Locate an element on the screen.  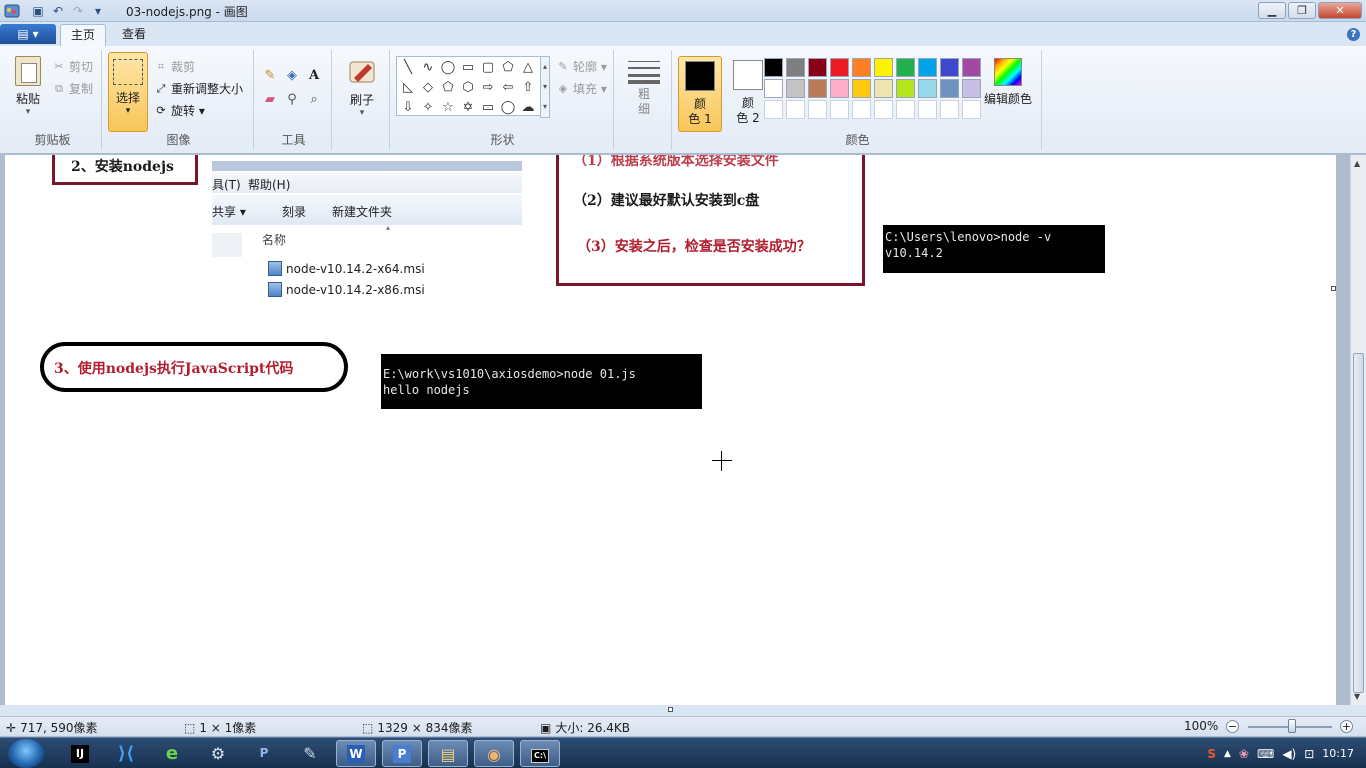
brushes-button: 刷子 ▾ is located at coordinates (362, 87).